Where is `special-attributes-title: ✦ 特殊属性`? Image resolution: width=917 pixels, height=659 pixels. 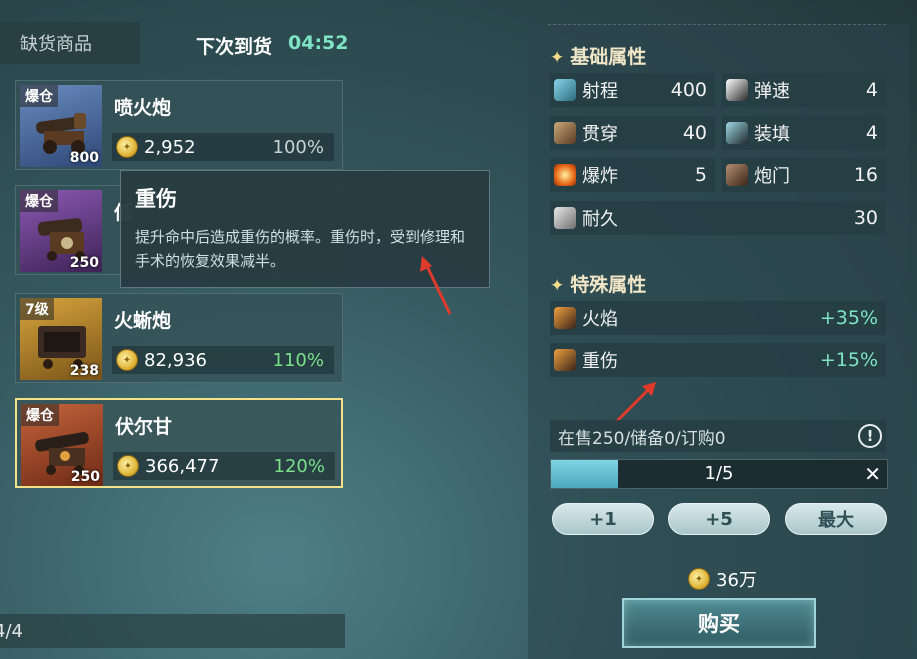 special-attributes-title: ✦ 特殊属性 is located at coordinates (598, 285).